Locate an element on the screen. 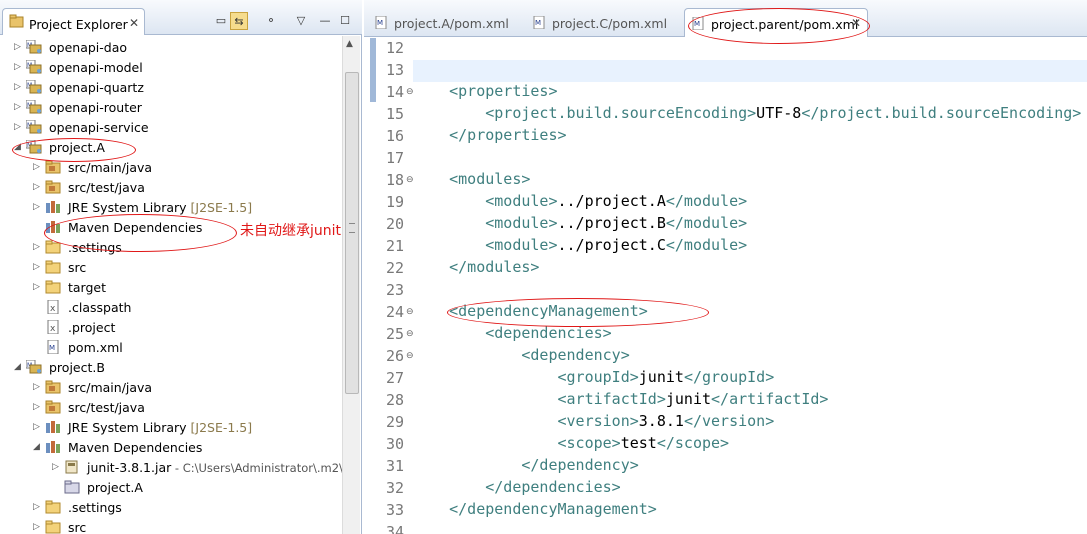 The image size is (1087, 534). tree-item-text: .settings is located at coordinates (95, 507).